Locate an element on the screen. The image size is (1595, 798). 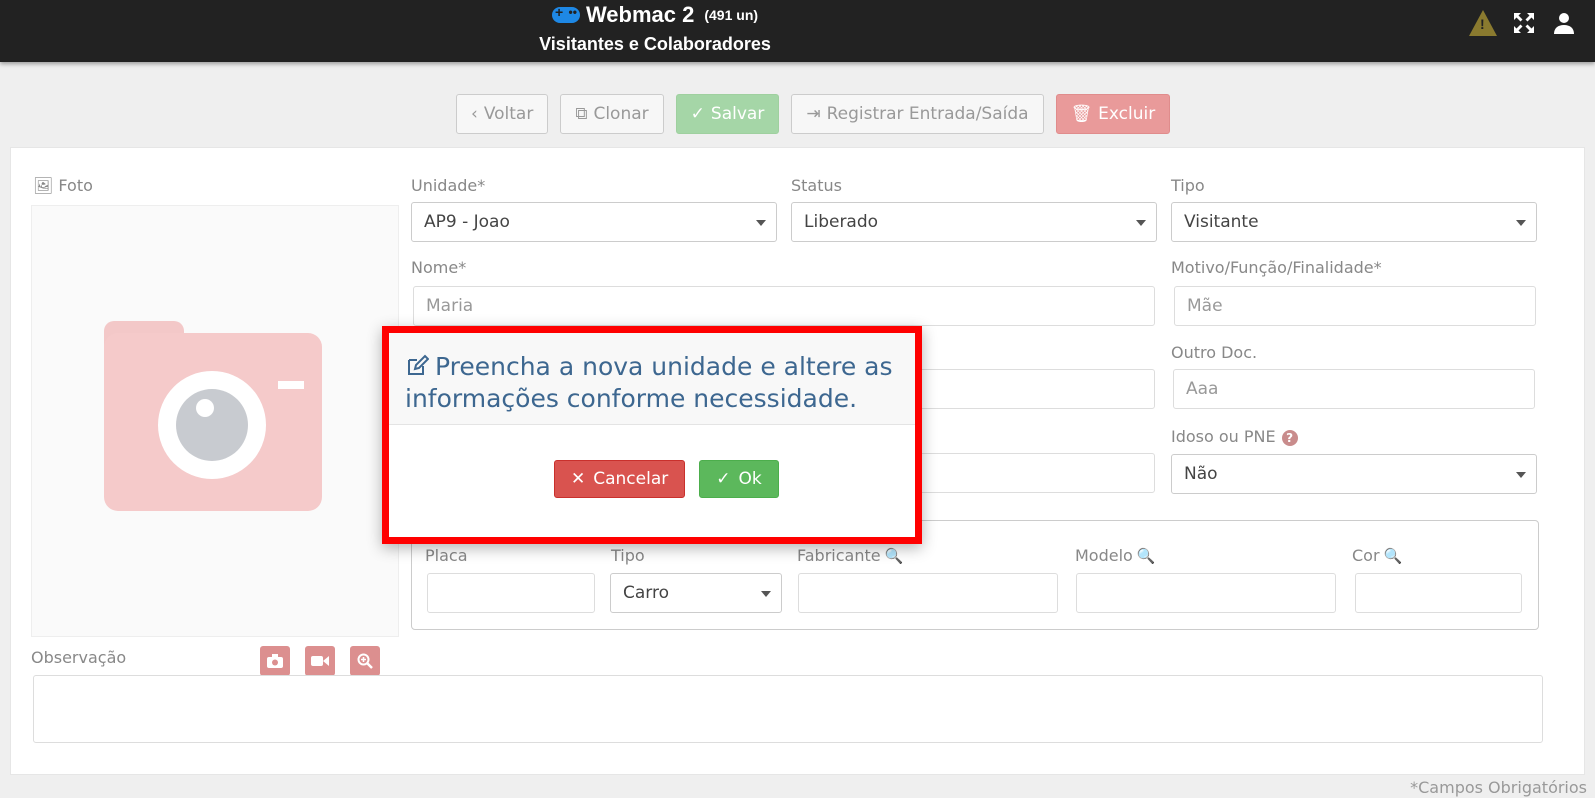
document-input is located at coordinates (1028, 389).